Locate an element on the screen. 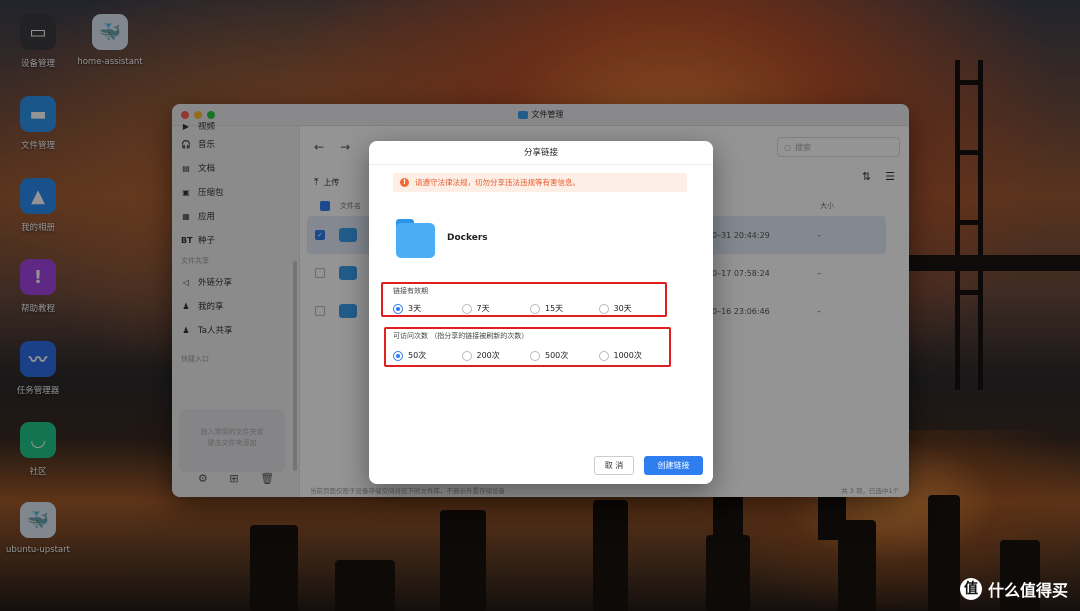 Image resolution: width=1080 pixels, height=611 pixels. legal-warning-banner: ! 请遵守法律法规，切勿分享违法违规等有害信息。 is located at coordinates (540, 182).